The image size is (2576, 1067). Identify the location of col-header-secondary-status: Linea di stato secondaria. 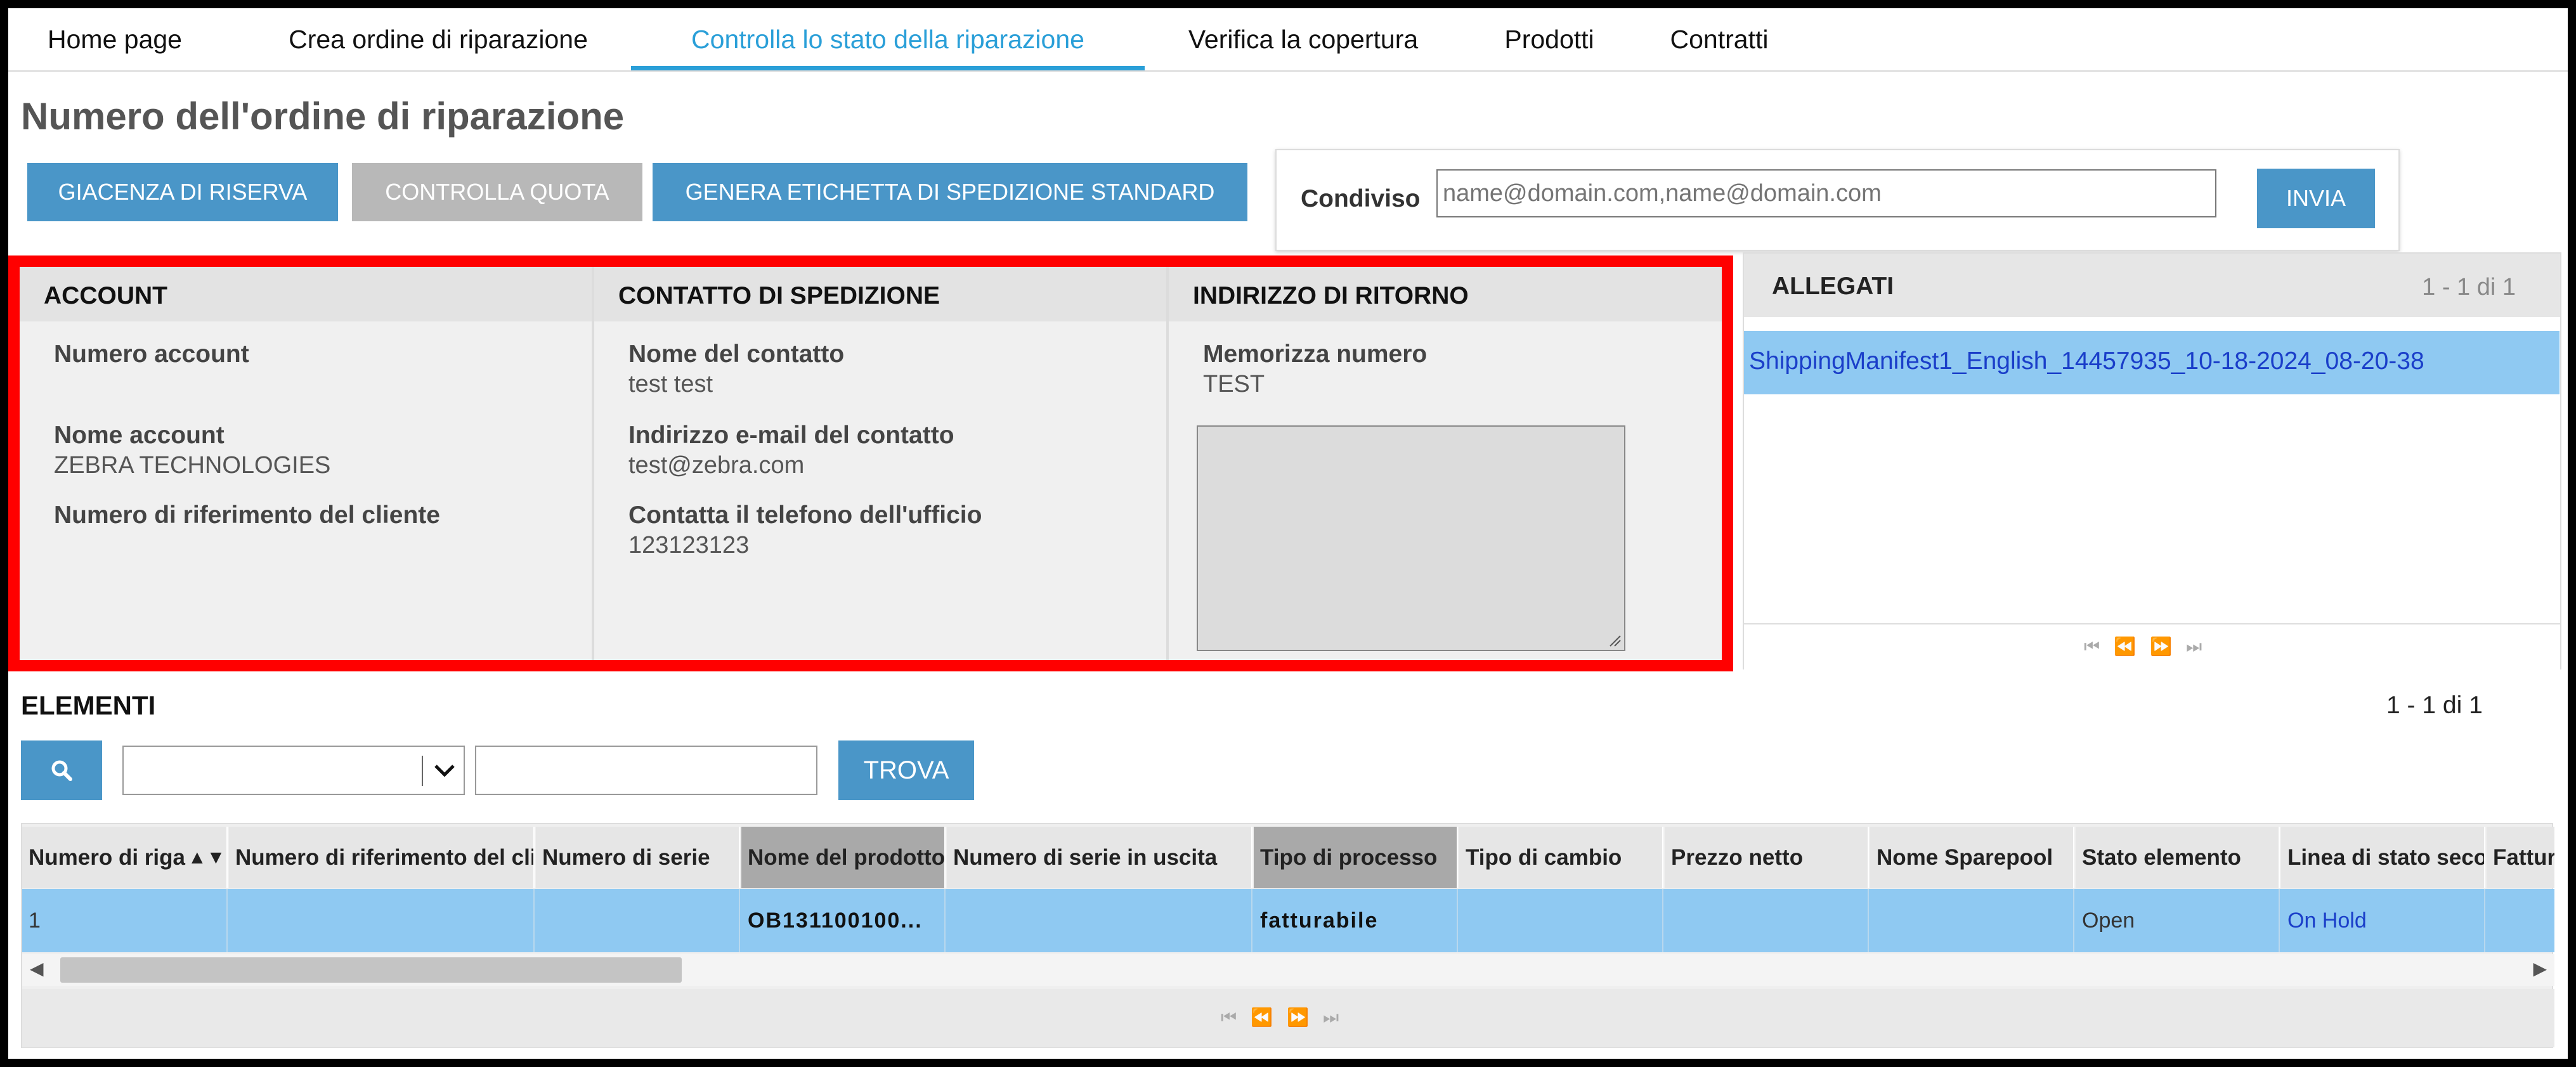
(2383, 857).